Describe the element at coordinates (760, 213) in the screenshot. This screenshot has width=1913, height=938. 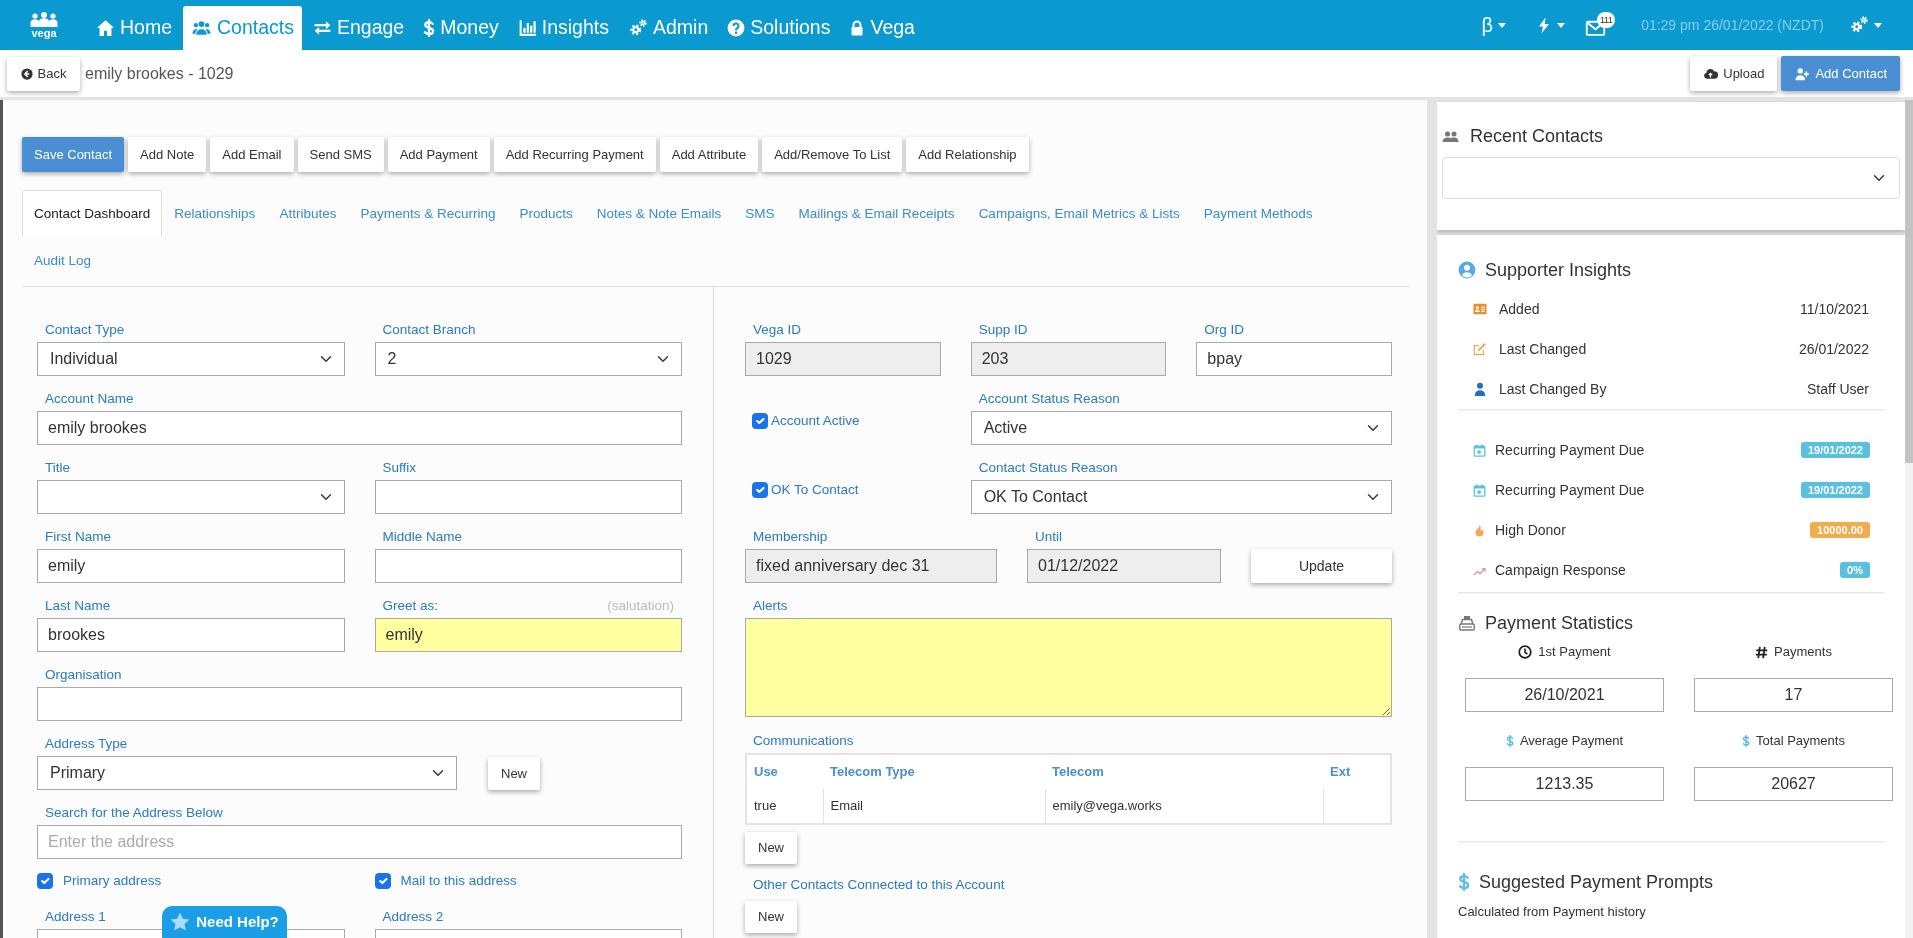
I see `tab: SMS` at that location.